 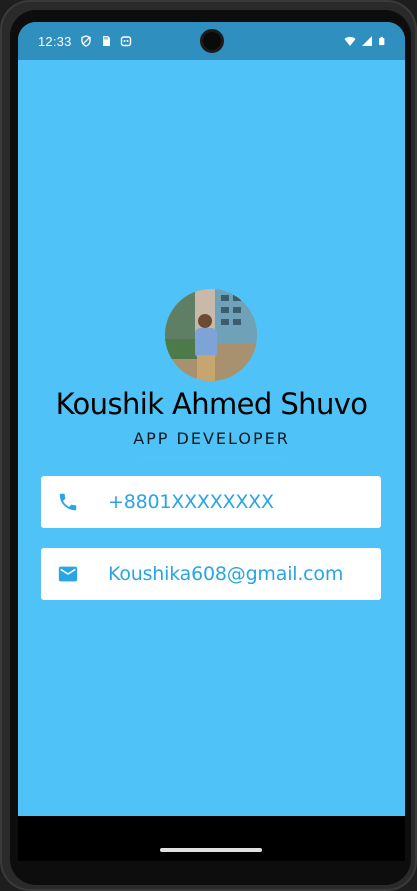 I want to click on avatar-photo, so click(x=211, y=335).